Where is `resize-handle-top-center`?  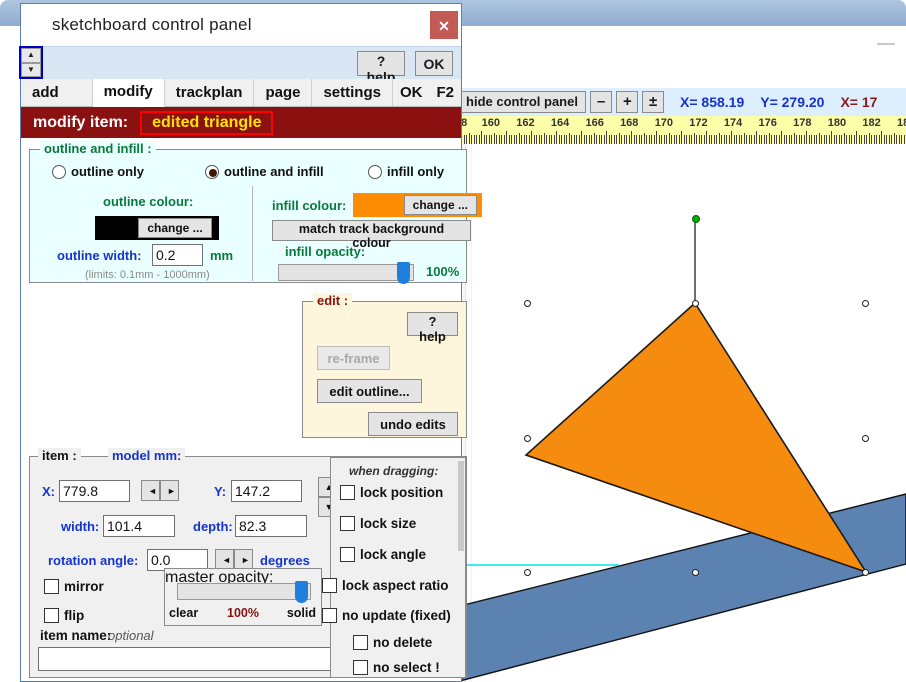 resize-handle-top-center is located at coordinates (695, 303).